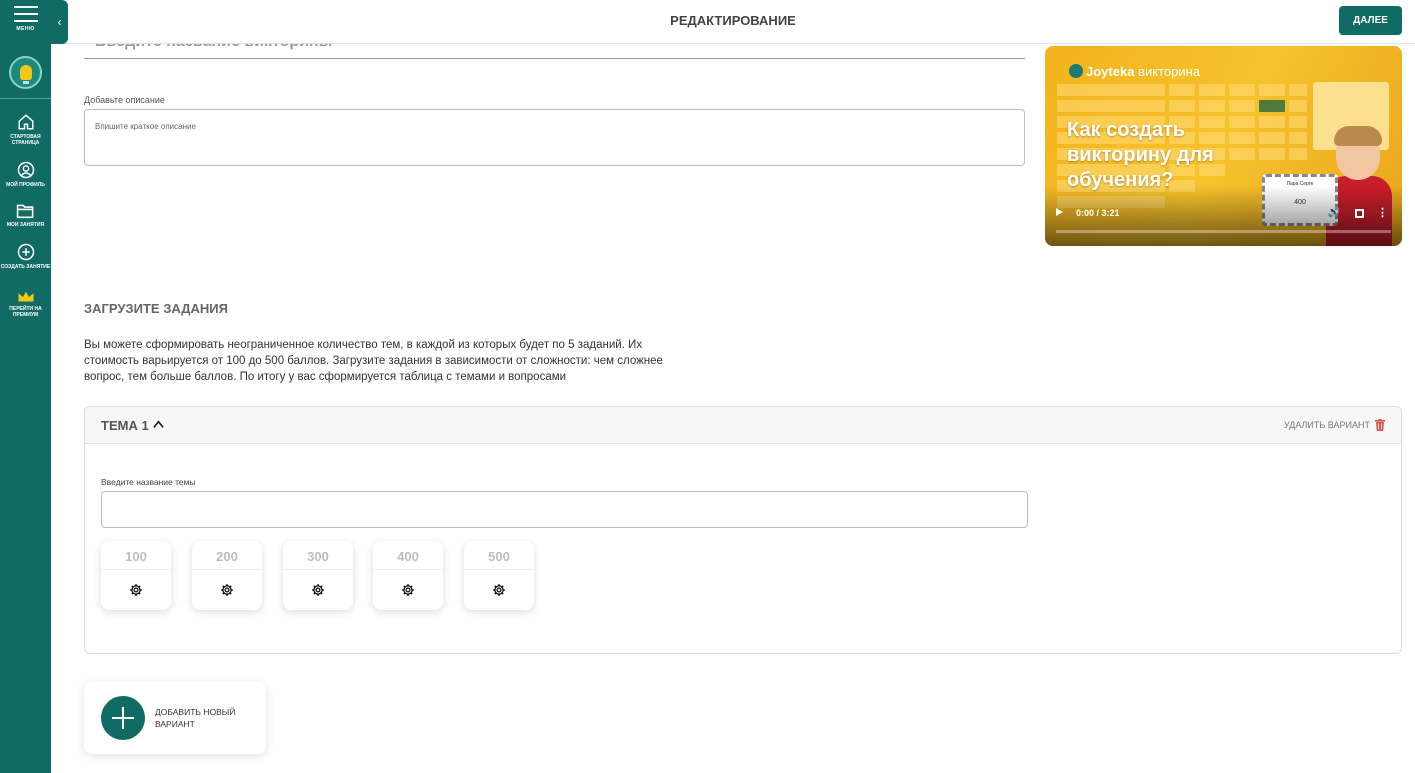 This screenshot has height=773, width=1415. I want to click on description-label: Добавьте описание, so click(124, 100).